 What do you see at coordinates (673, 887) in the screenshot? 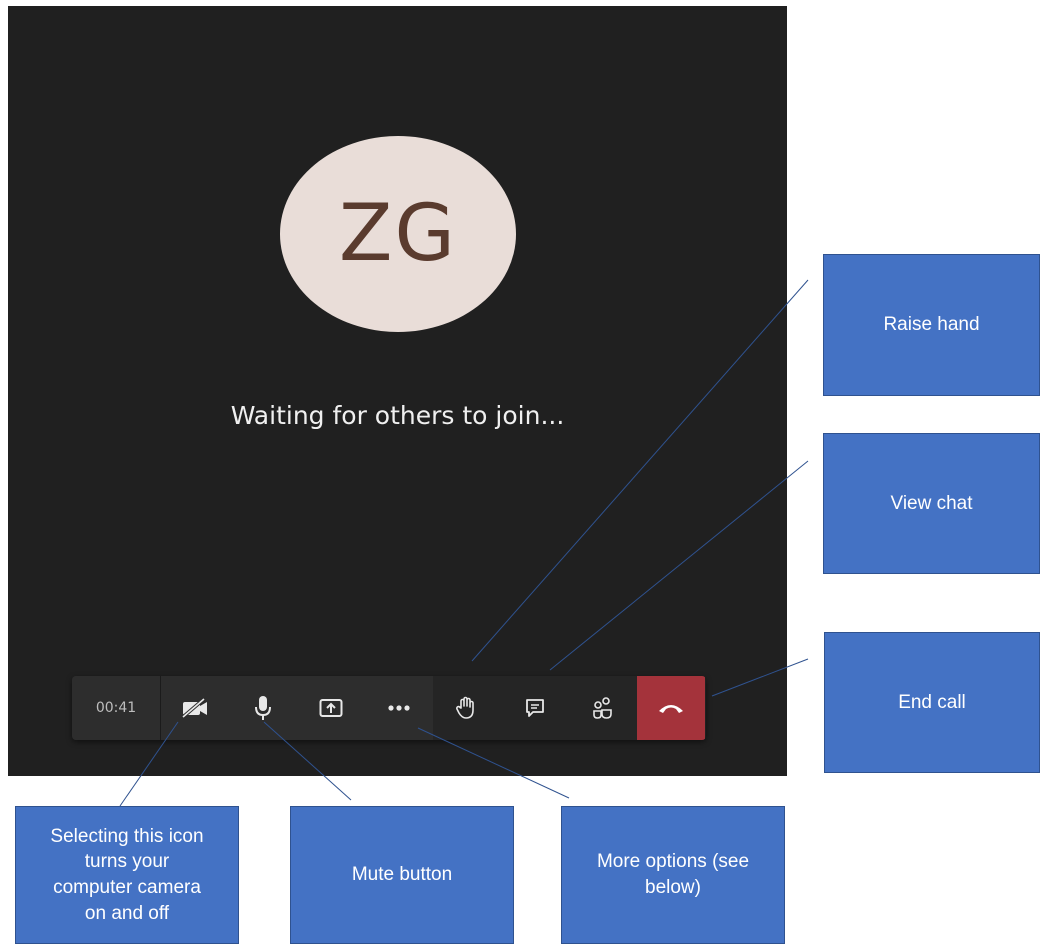
I see `more-options-callout-line2: below)` at bounding box center [673, 887].